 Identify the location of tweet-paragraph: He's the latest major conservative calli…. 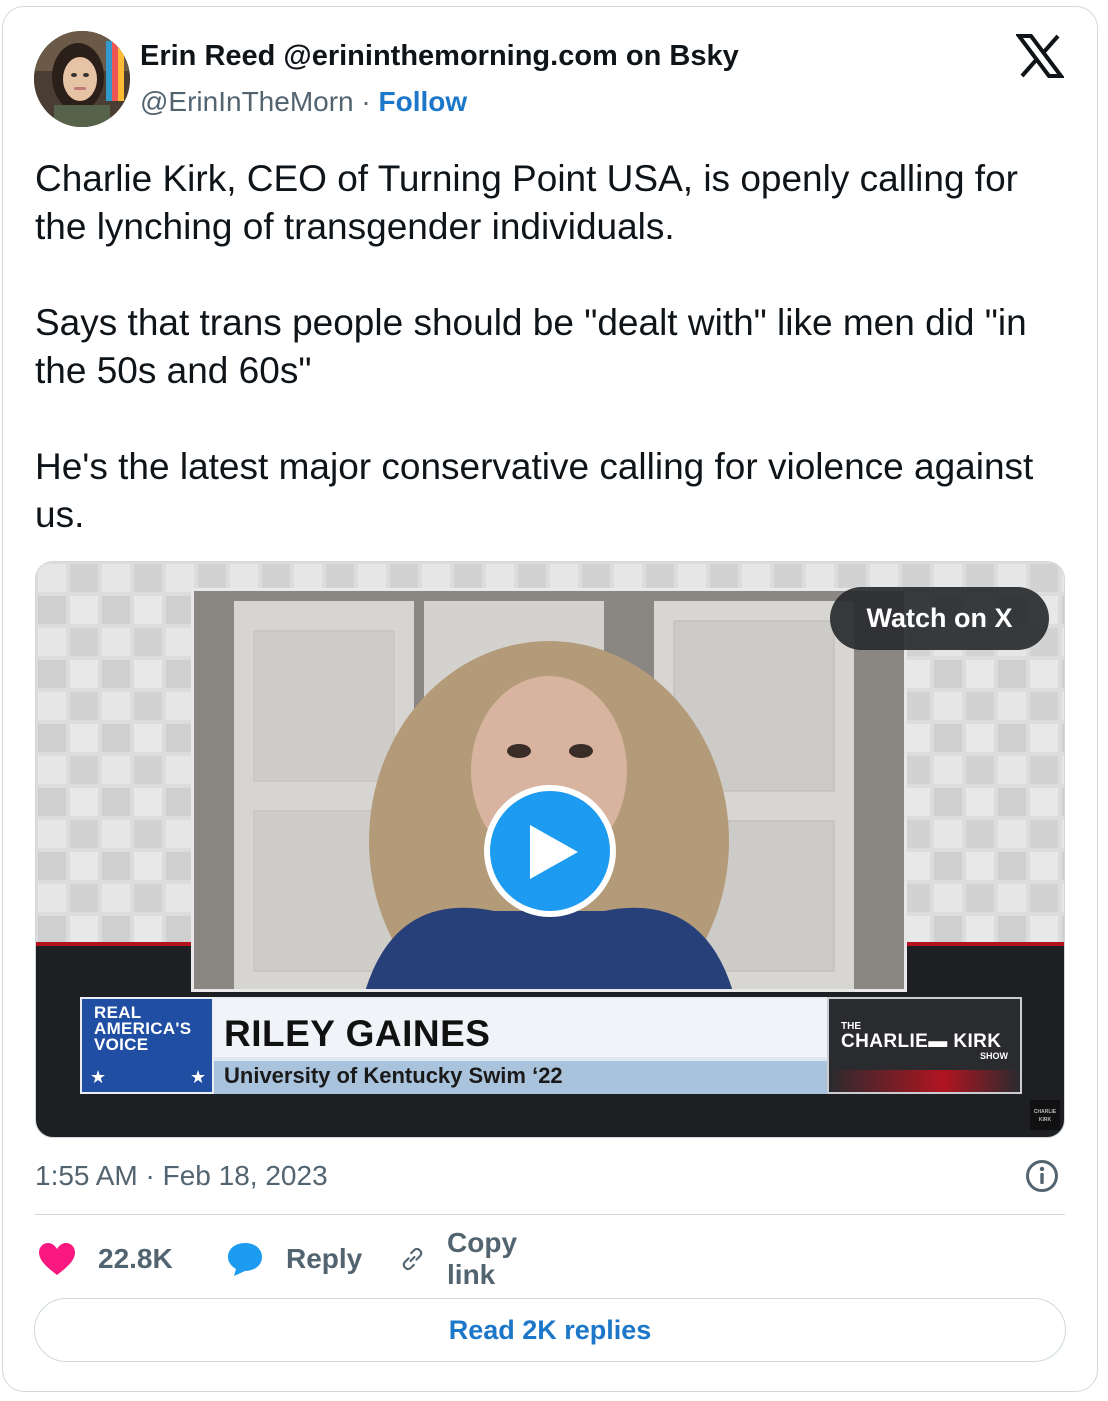
(534, 490).